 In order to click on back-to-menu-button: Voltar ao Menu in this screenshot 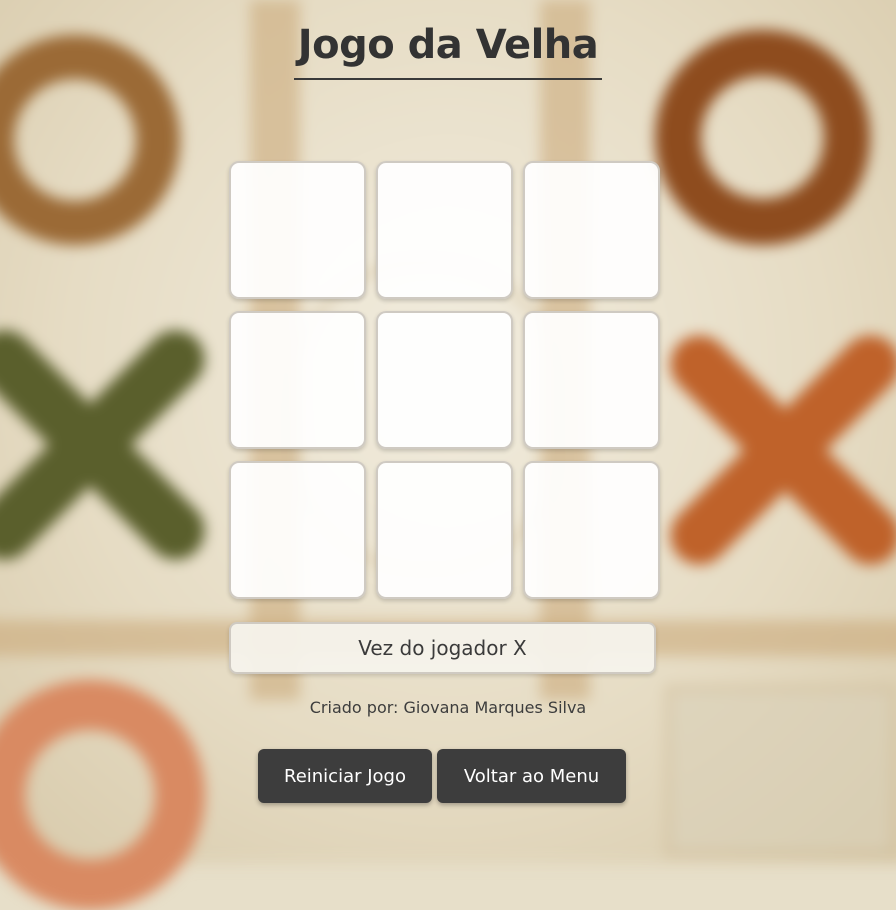, I will do `click(531, 776)`.